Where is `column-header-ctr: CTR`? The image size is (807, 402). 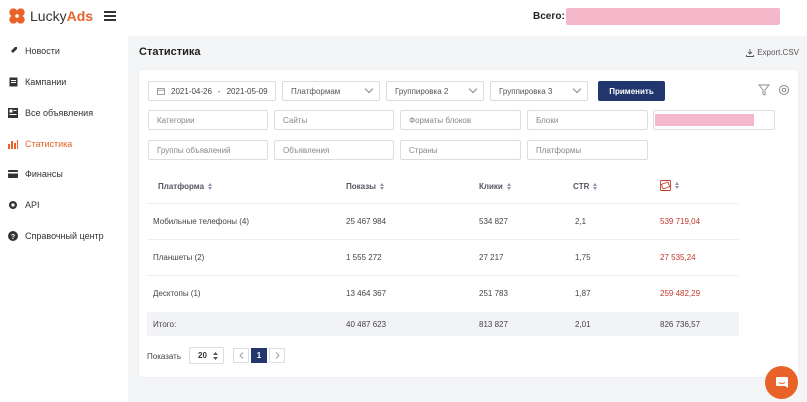 column-header-ctr: CTR is located at coordinates (585, 186).